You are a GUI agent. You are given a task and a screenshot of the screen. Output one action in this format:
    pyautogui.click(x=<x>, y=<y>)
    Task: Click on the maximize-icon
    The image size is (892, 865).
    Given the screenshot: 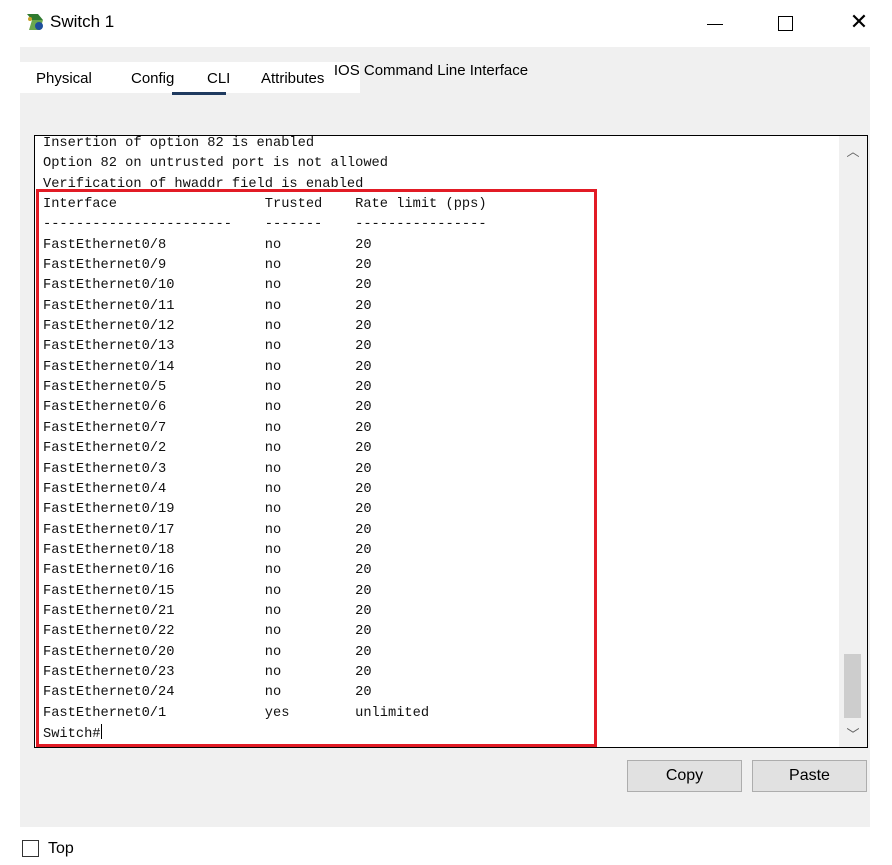 What is the action you would take?
    pyautogui.click(x=785, y=23)
    